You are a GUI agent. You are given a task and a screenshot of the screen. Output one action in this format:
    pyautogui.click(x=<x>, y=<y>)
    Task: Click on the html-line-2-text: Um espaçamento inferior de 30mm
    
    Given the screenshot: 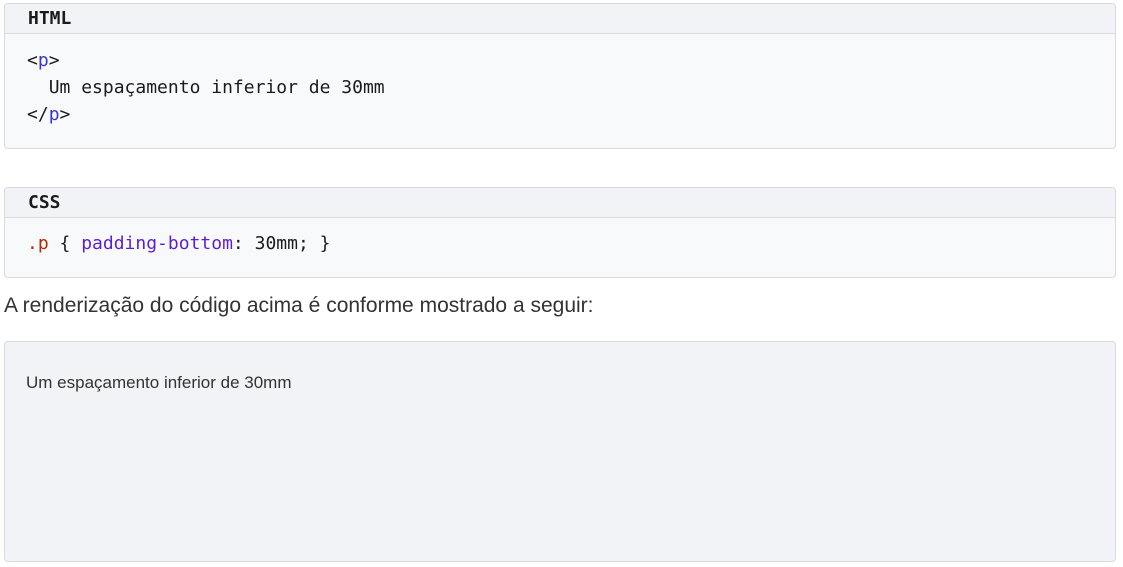 What is the action you would take?
    pyautogui.click(x=216, y=87)
    